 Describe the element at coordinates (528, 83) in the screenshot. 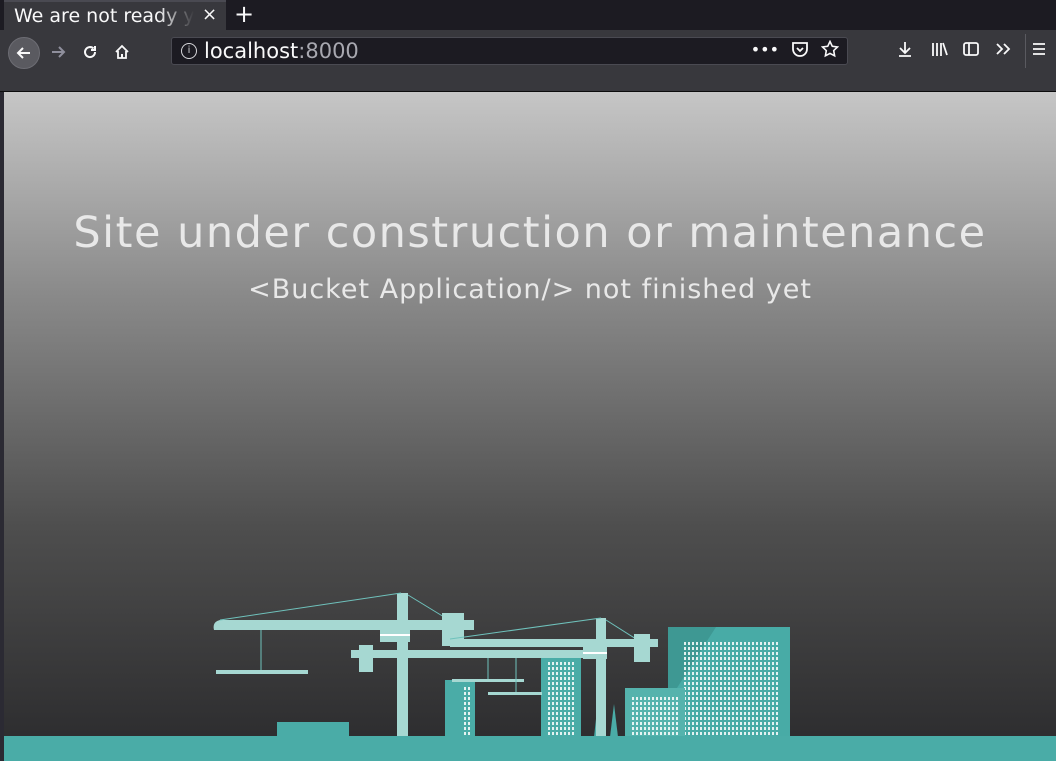

I see `toolbar-bottom-strip` at that location.